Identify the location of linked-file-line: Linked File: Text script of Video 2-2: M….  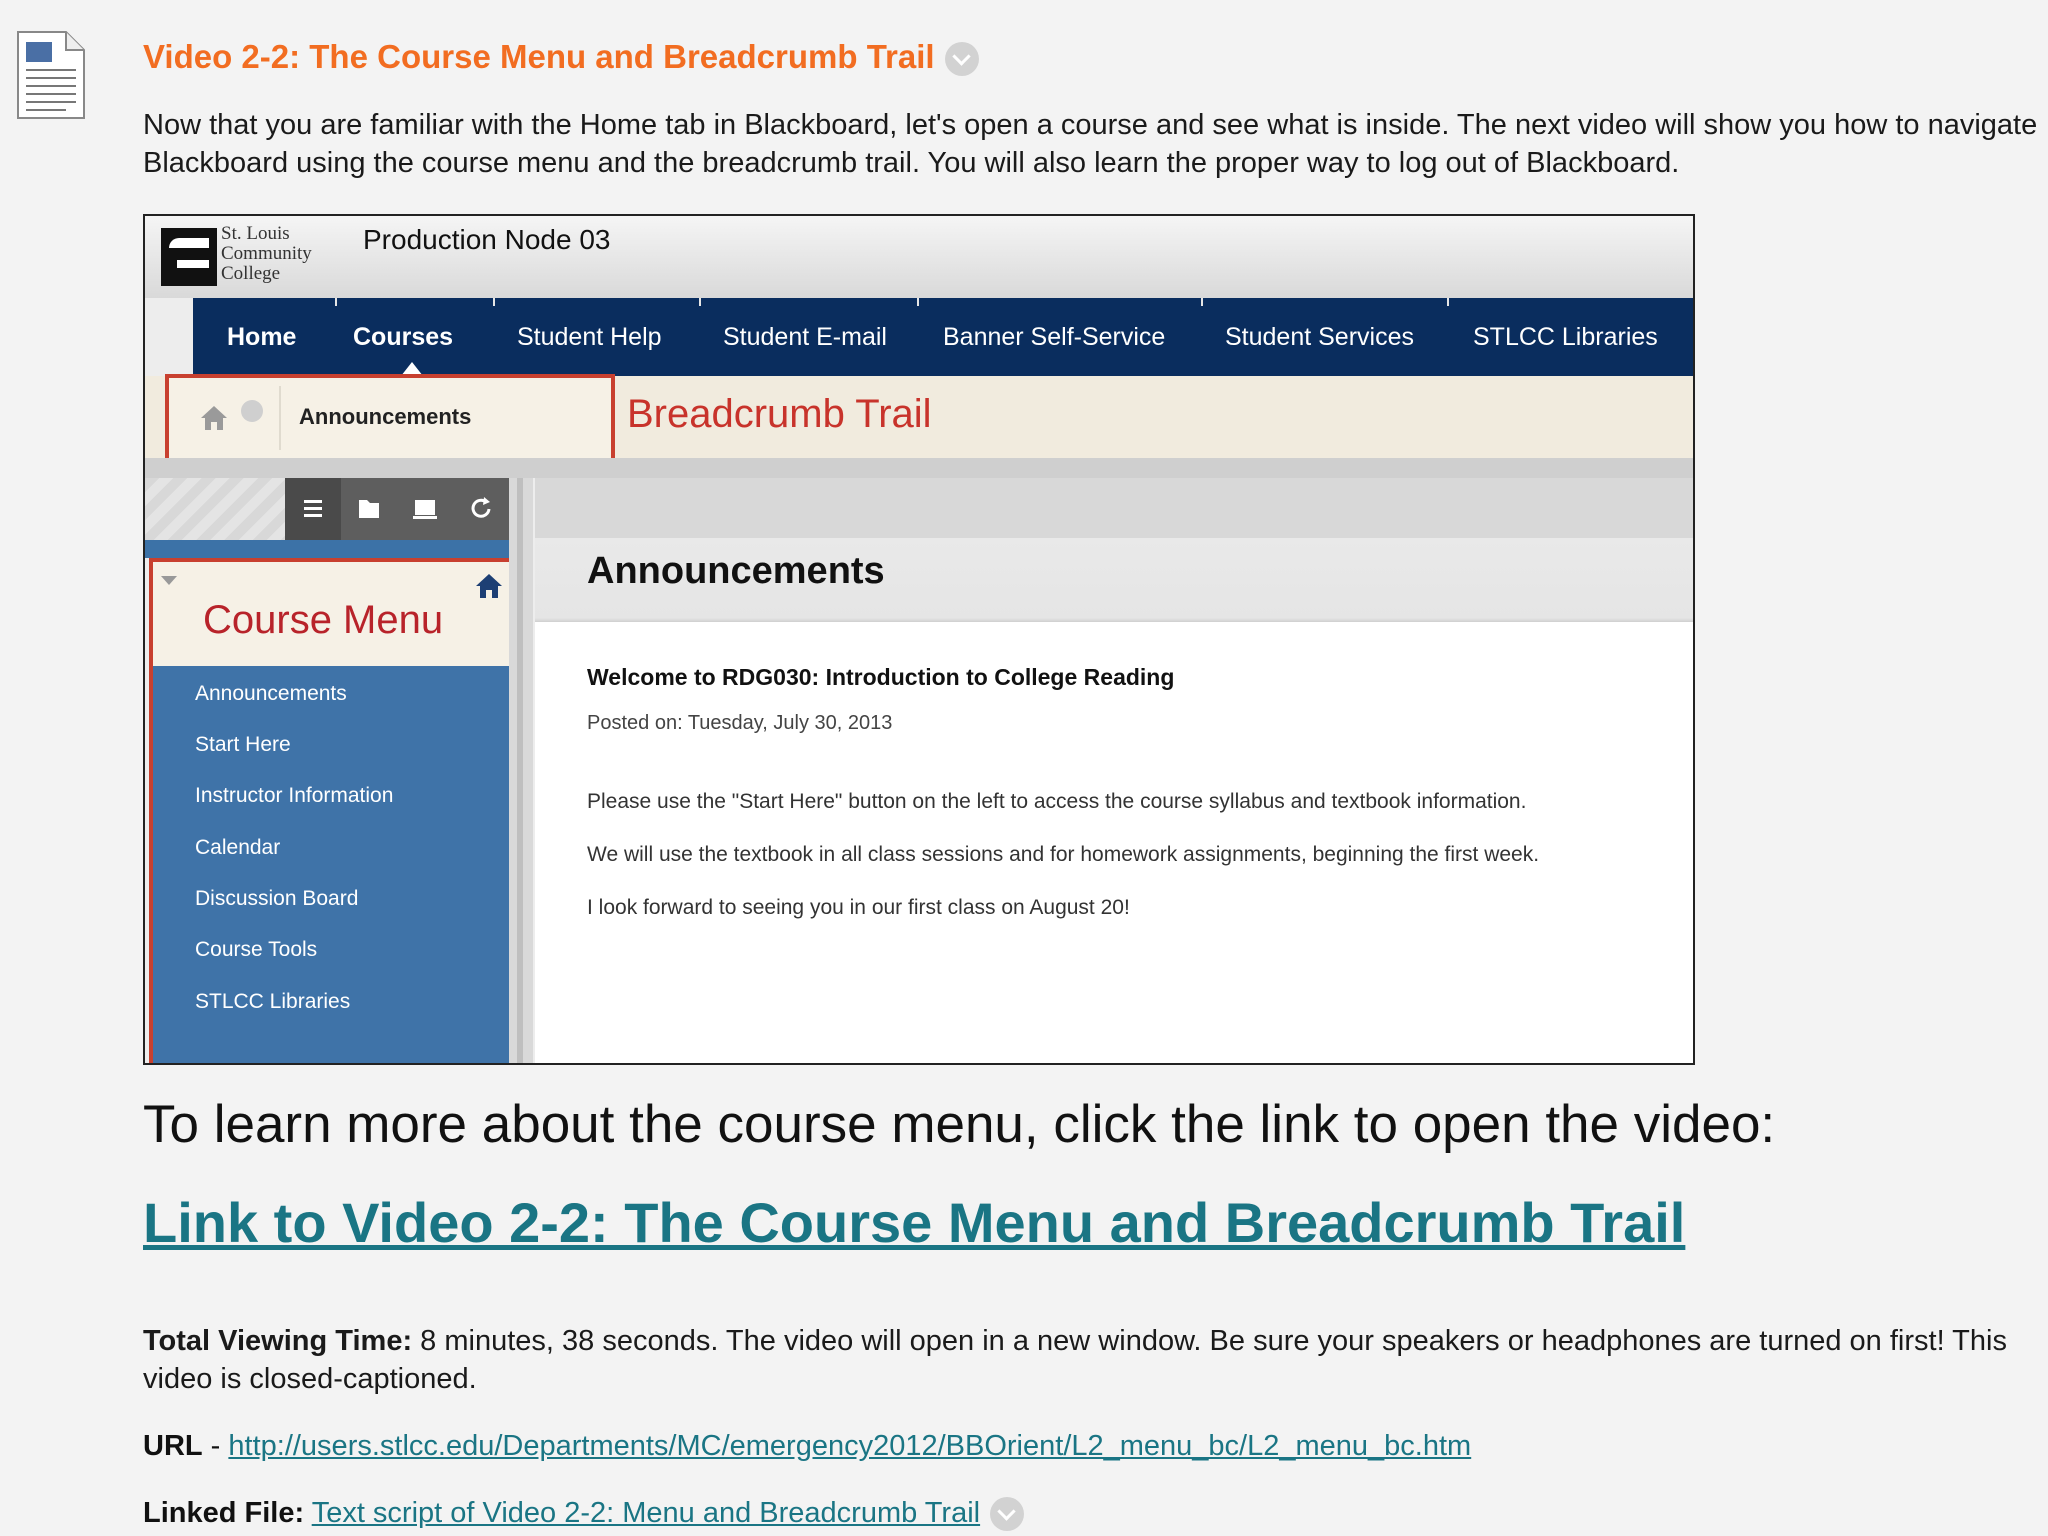
(584, 1514).